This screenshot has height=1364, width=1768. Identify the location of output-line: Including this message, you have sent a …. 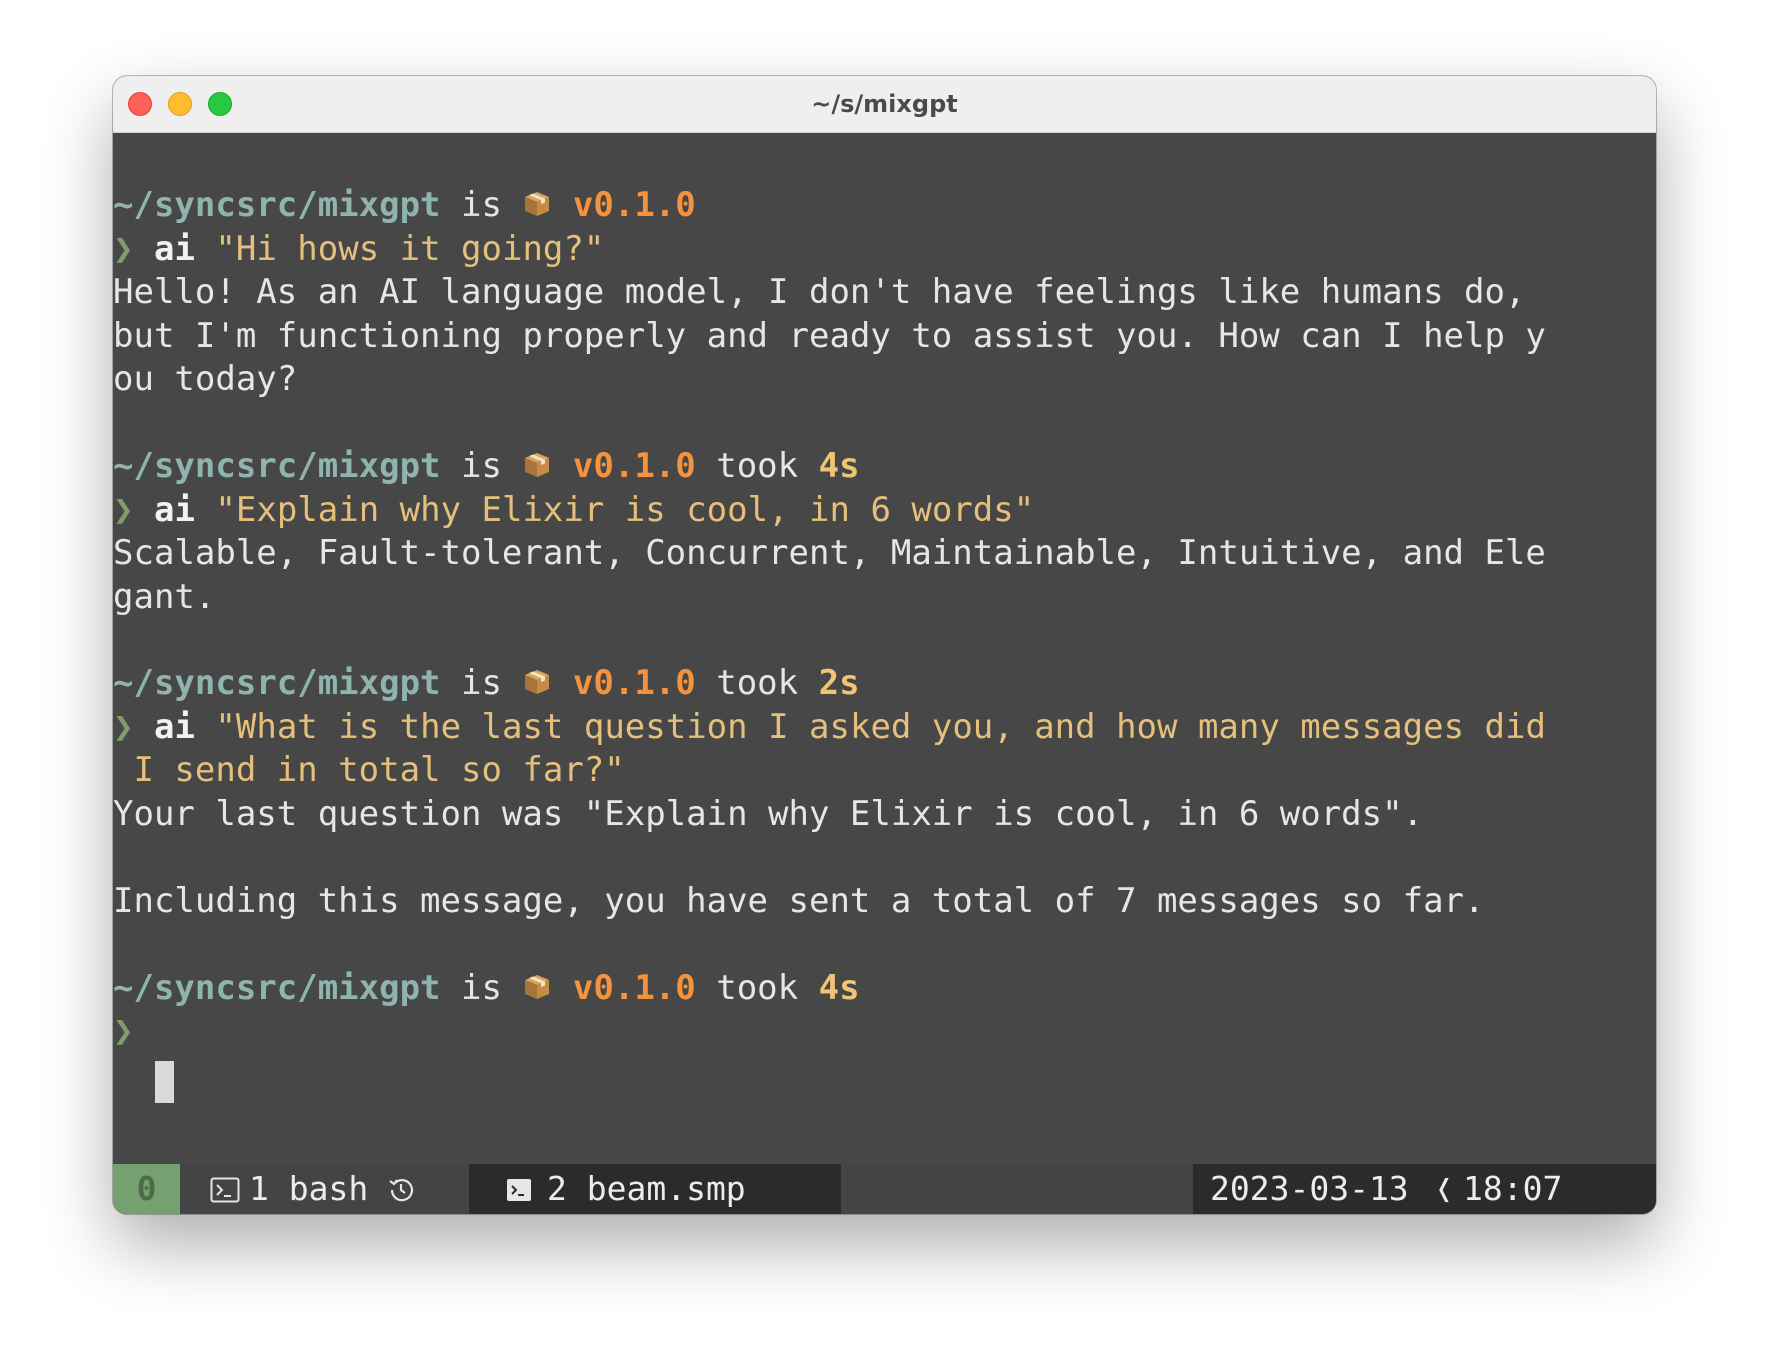
(799, 901).